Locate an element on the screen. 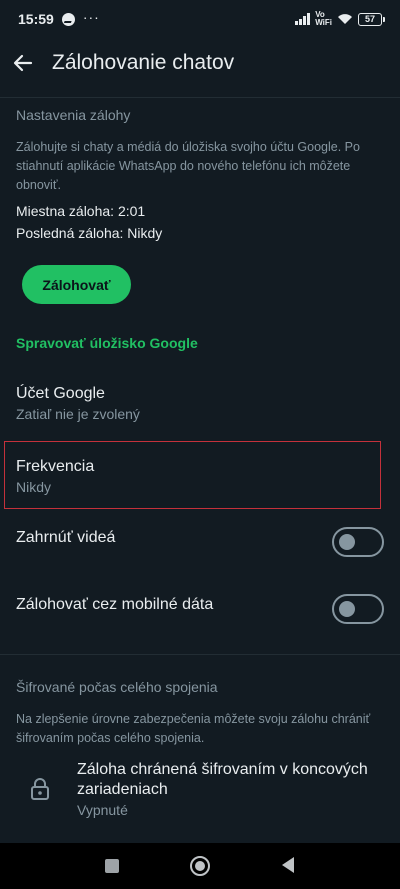 This screenshot has width=400, height=889. more-notifications-icon: ··· is located at coordinates (91, 17).